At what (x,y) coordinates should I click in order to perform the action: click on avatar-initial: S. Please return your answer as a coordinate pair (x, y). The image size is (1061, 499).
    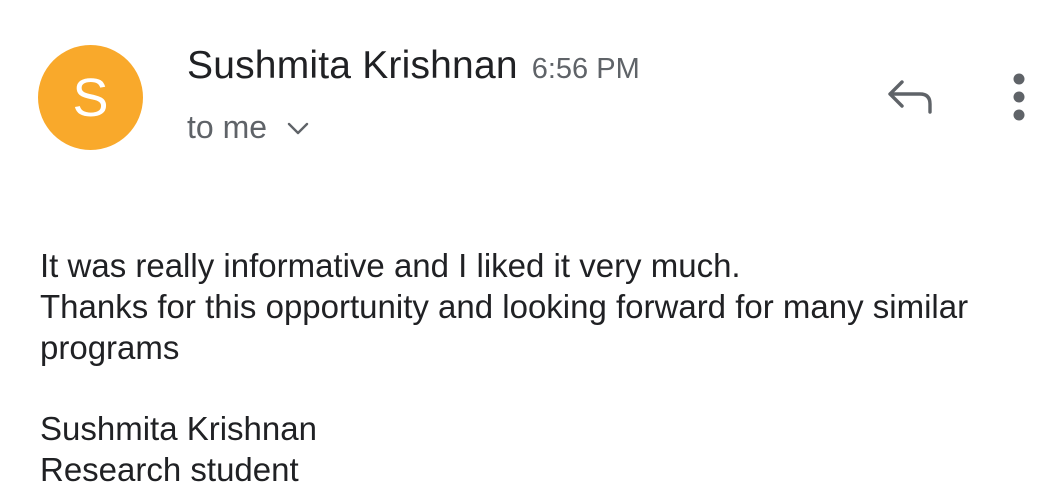
    Looking at the image, I should click on (90, 97).